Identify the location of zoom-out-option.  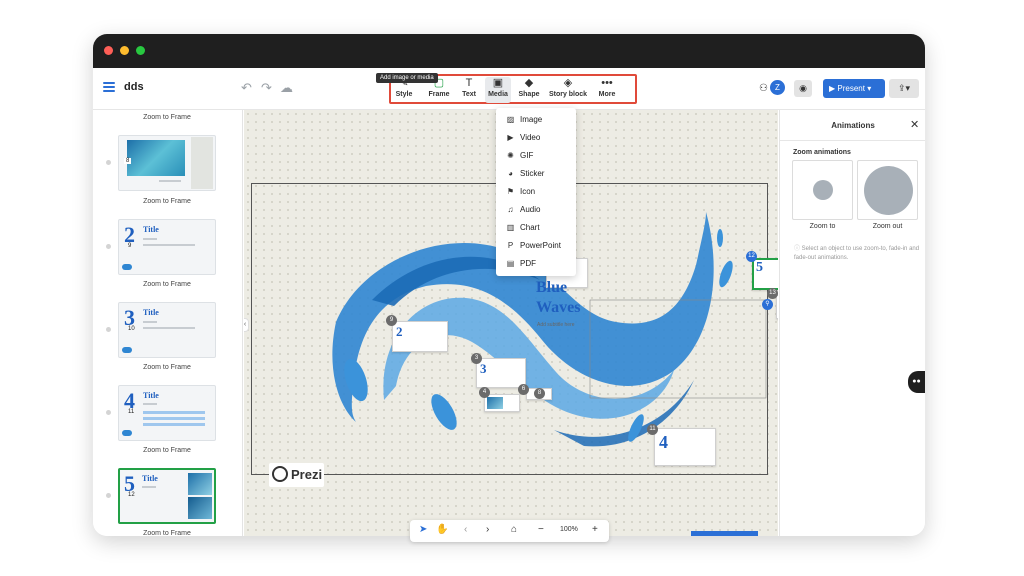
(887, 190).